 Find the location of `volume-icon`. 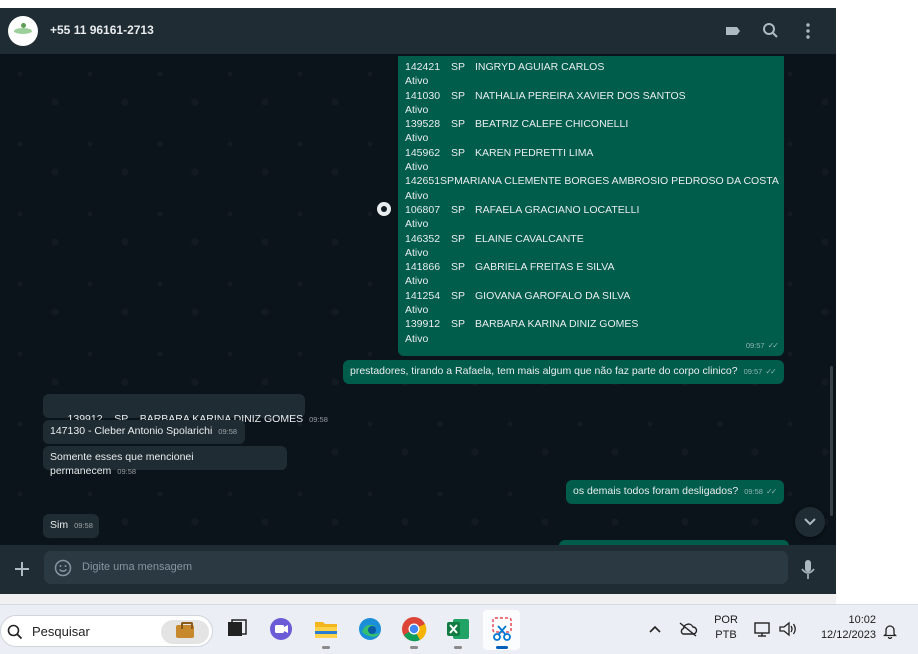

volume-icon is located at coordinates (788, 631).